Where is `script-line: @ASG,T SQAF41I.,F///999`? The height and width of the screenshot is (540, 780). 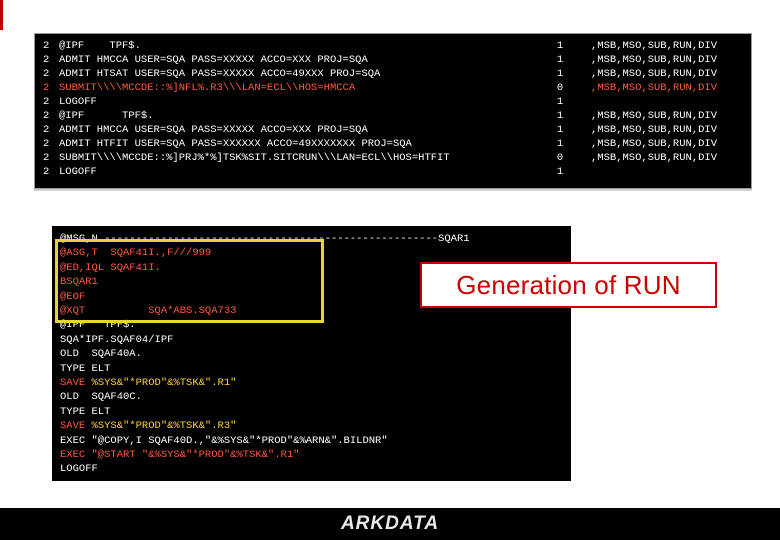
script-line: @ASG,T SQAF41I.,F///999 is located at coordinates (136, 253).